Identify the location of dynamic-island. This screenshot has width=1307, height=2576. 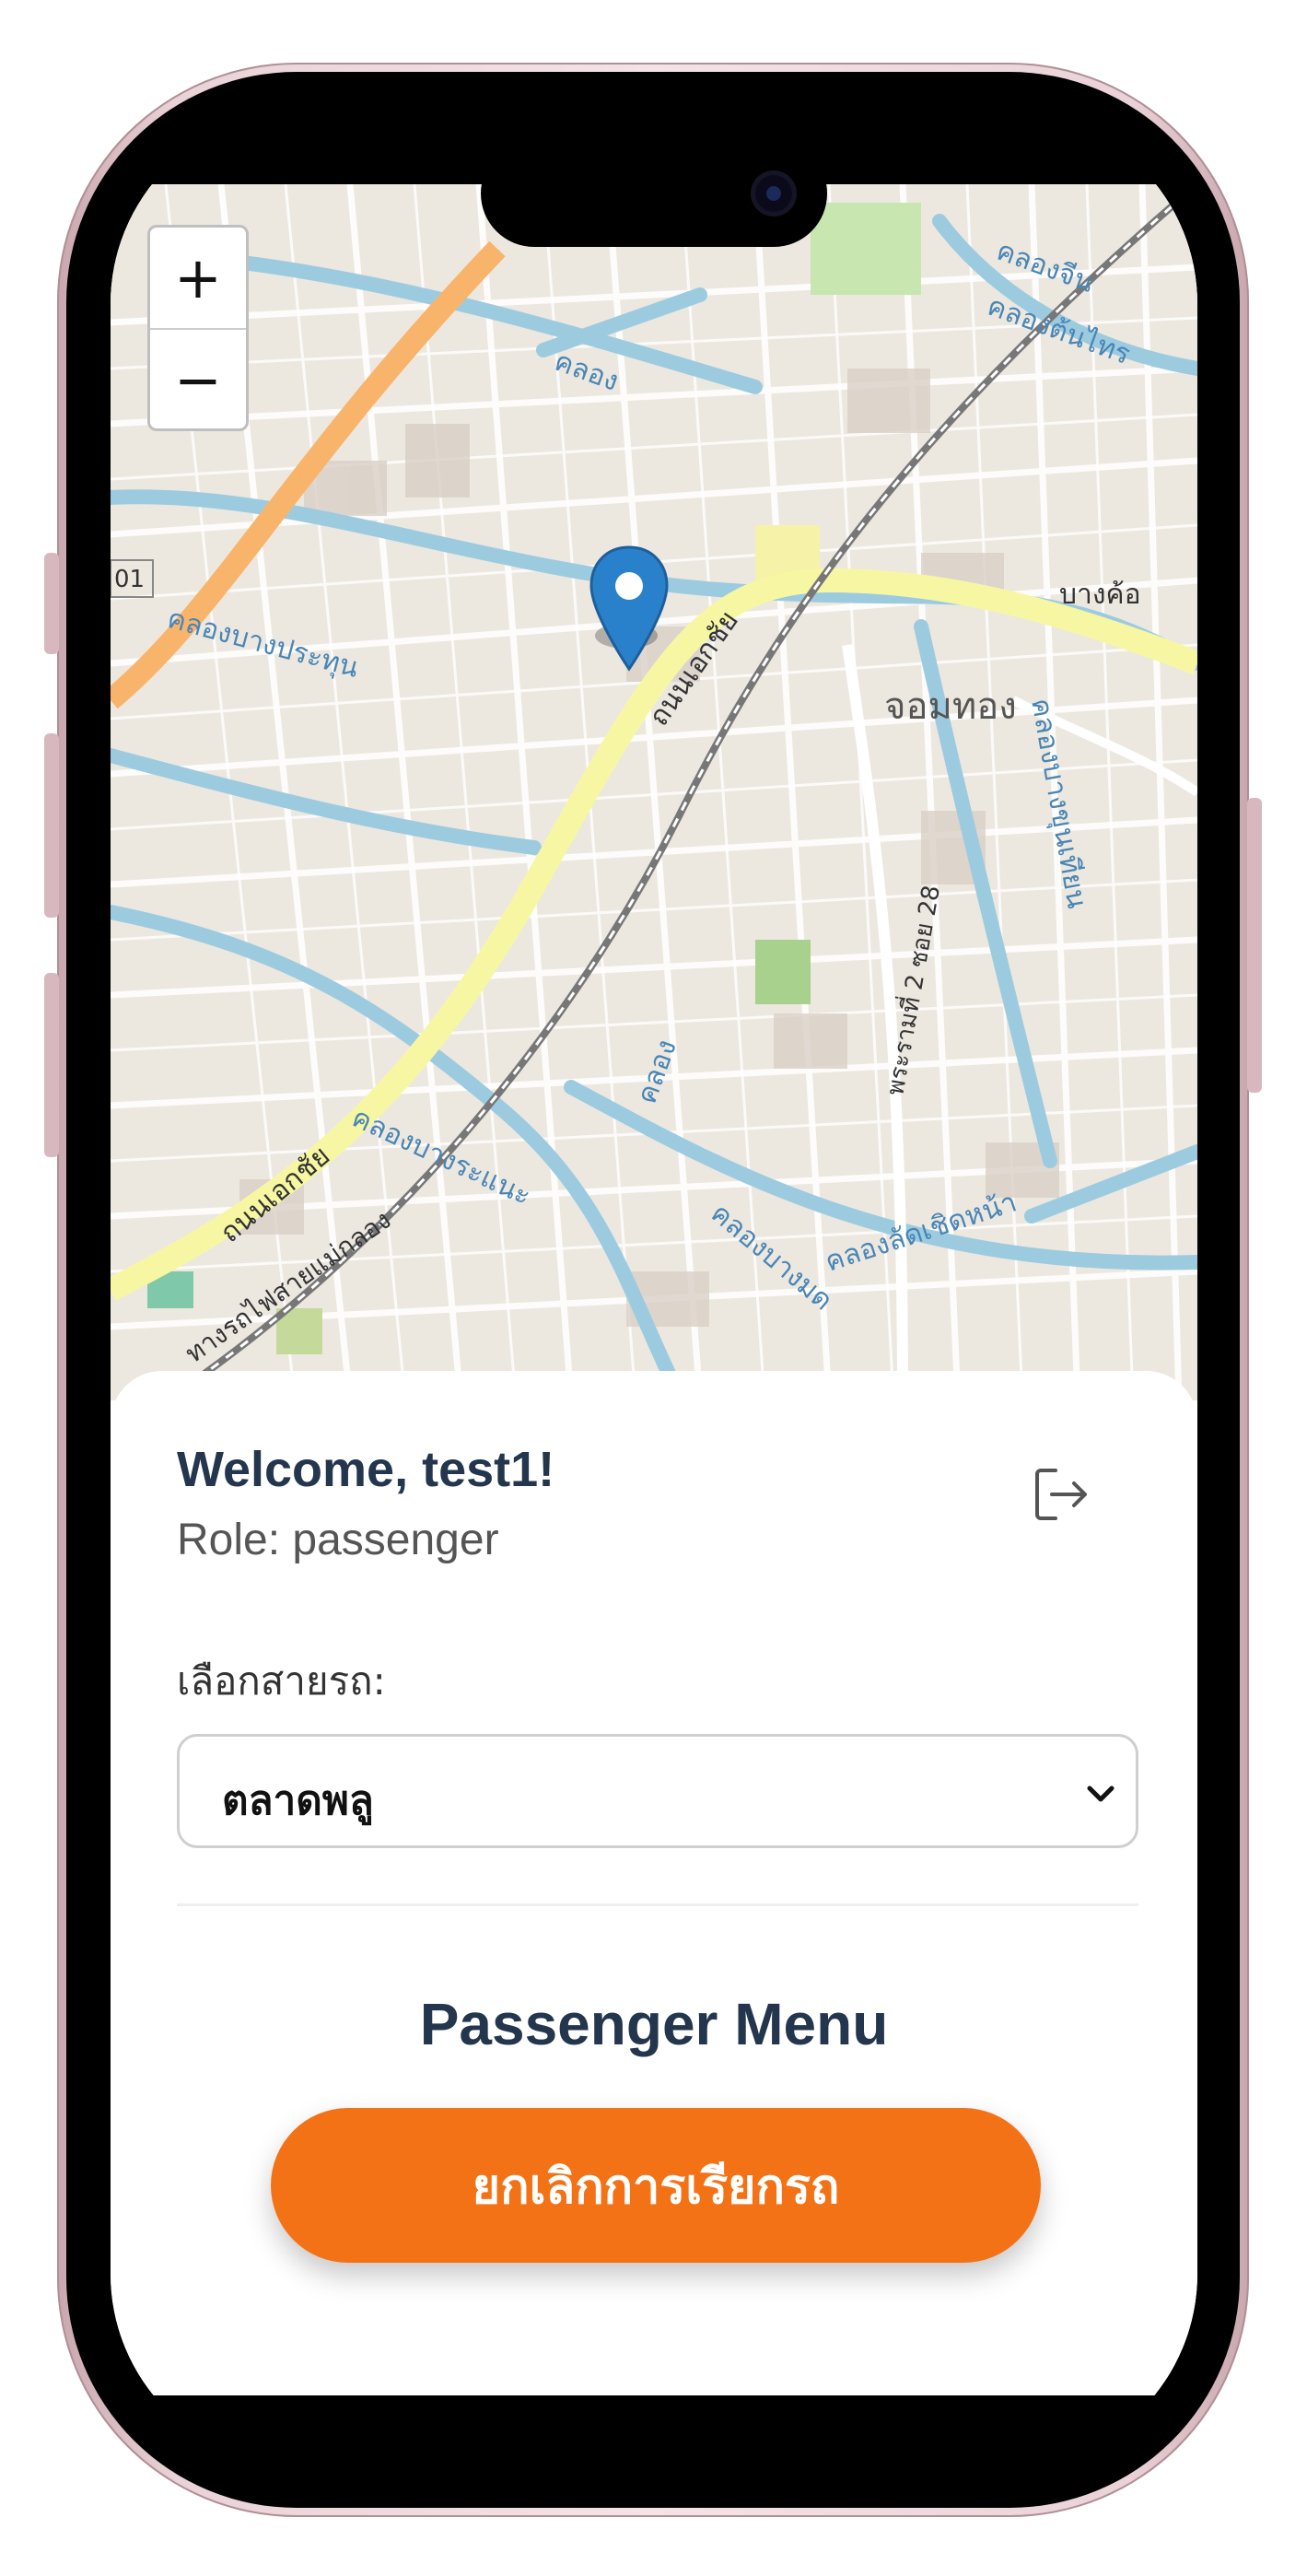
(654, 193).